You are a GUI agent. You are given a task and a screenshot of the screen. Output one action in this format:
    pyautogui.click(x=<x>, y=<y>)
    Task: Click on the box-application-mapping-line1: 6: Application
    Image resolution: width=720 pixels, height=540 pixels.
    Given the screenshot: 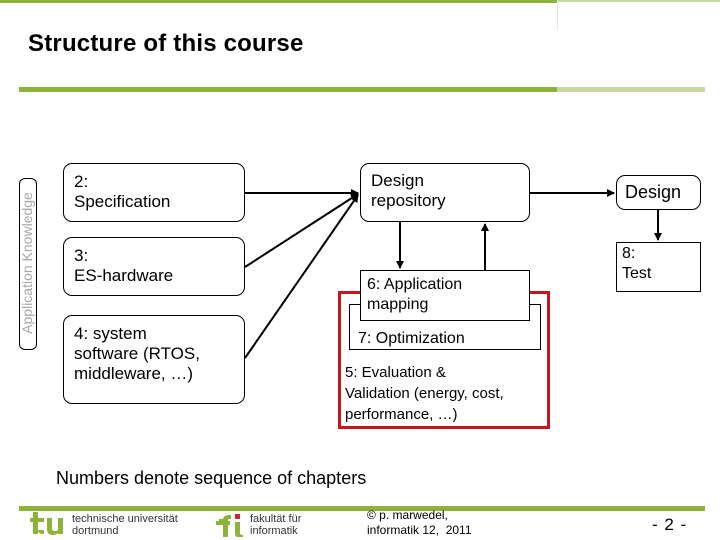 What is the action you would take?
    pyautogui.click(x=415, y=284)
    